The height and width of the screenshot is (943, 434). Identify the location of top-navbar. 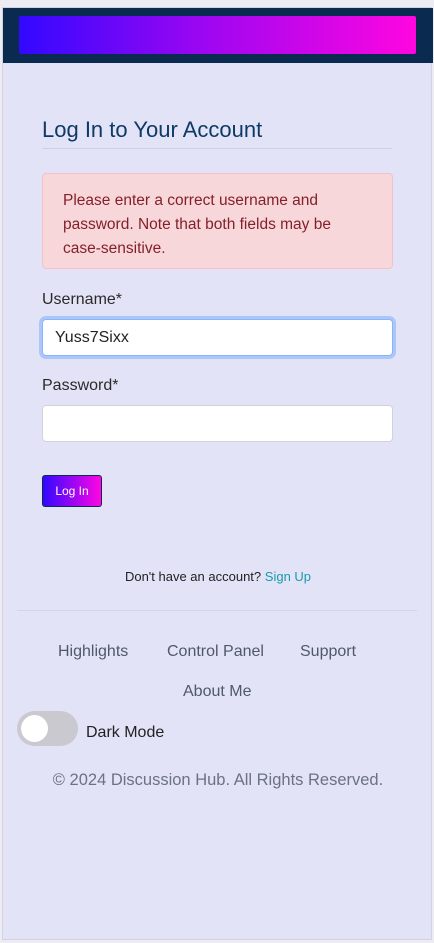
(218, 35).